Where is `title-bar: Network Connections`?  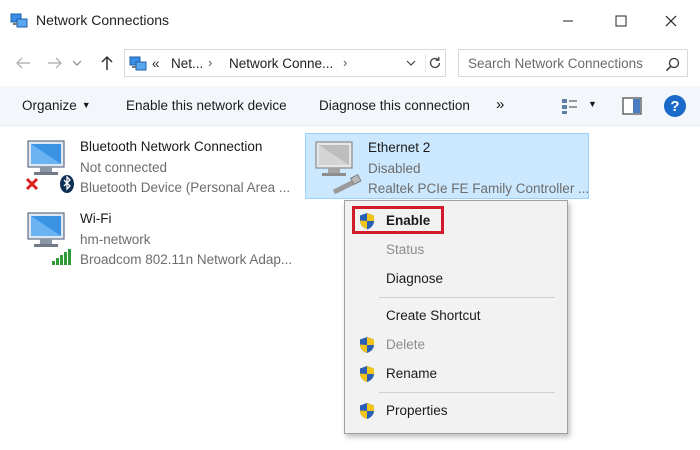 title-bar: Network Connections is located at coordinates (350, 21).